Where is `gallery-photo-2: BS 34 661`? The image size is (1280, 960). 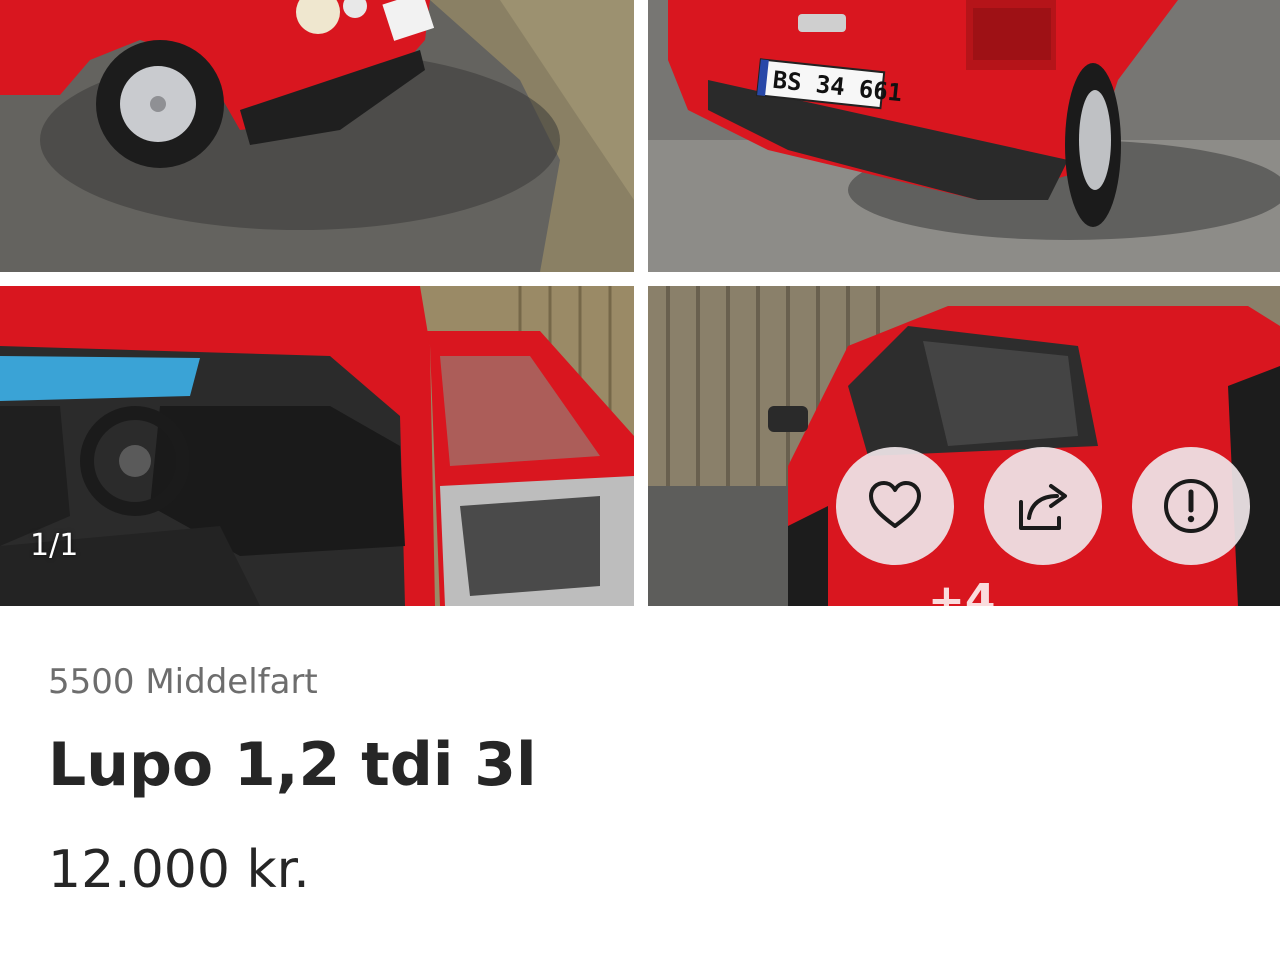 gallery-photo-2: BS 34 661 is located at coordinates (964, 136).